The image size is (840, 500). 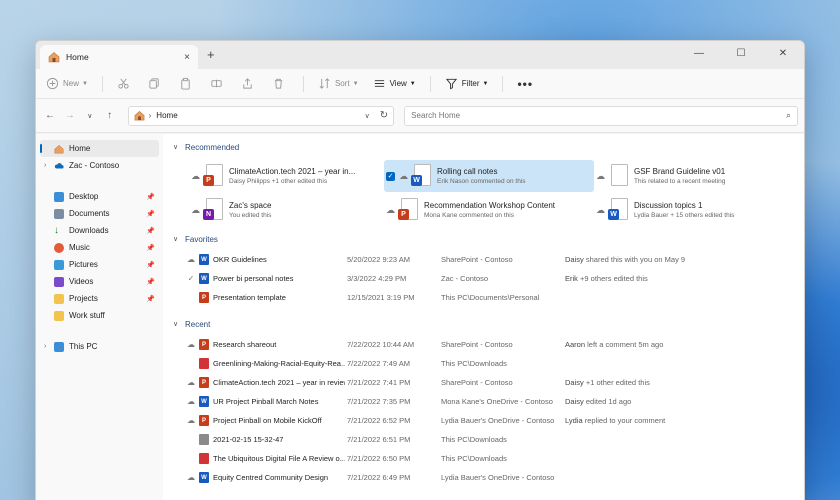 I want to click on recent-locations-chevron-icon: ∨, so click(x=90, y=116).